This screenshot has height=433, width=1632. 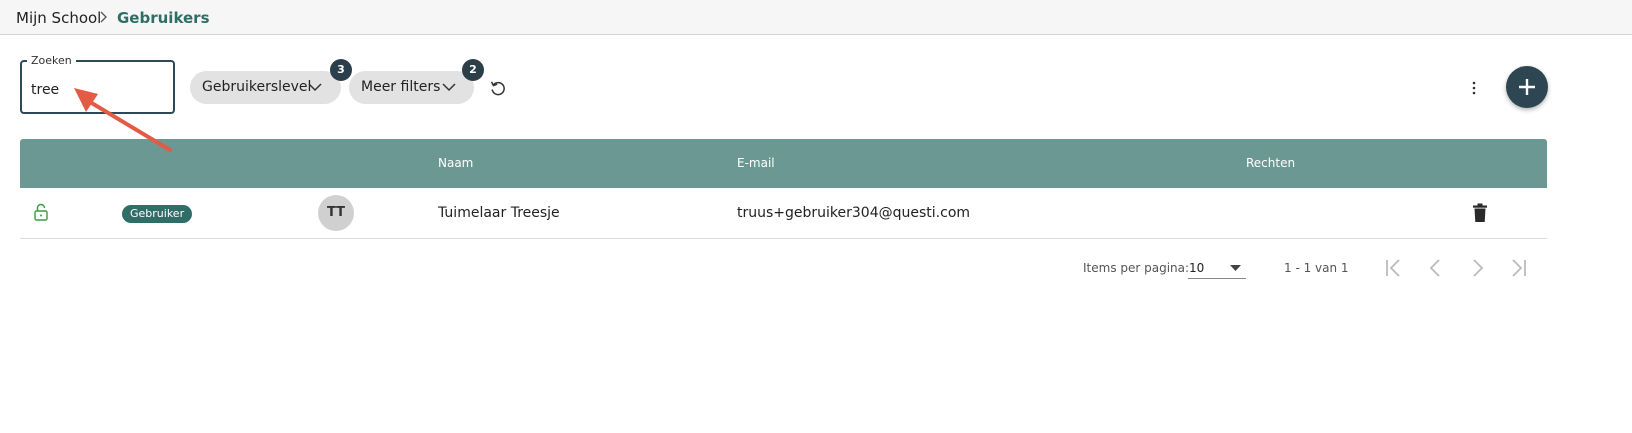 I want to click on add-user-button, so click(x=1527, y=87).